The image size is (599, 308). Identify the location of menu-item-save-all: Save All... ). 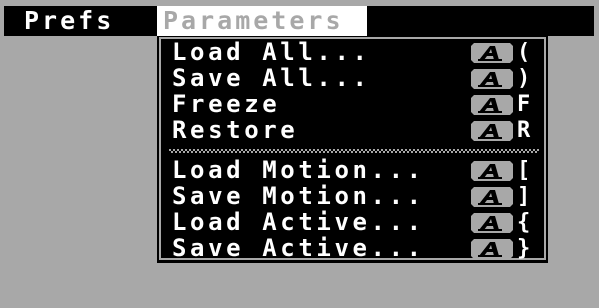
(354, 78).